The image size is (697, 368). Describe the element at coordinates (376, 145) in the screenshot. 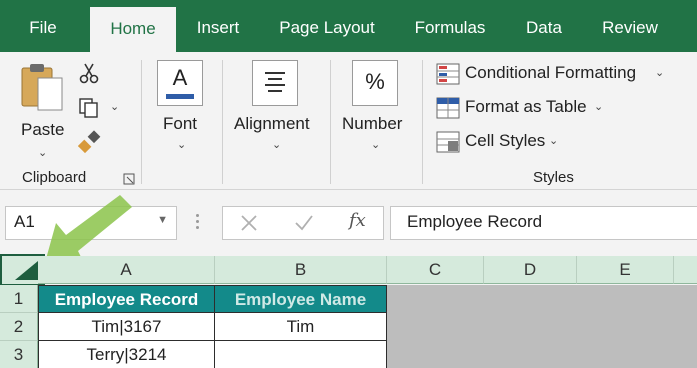

I see `number-chevron-icon: ⌄` at that location.